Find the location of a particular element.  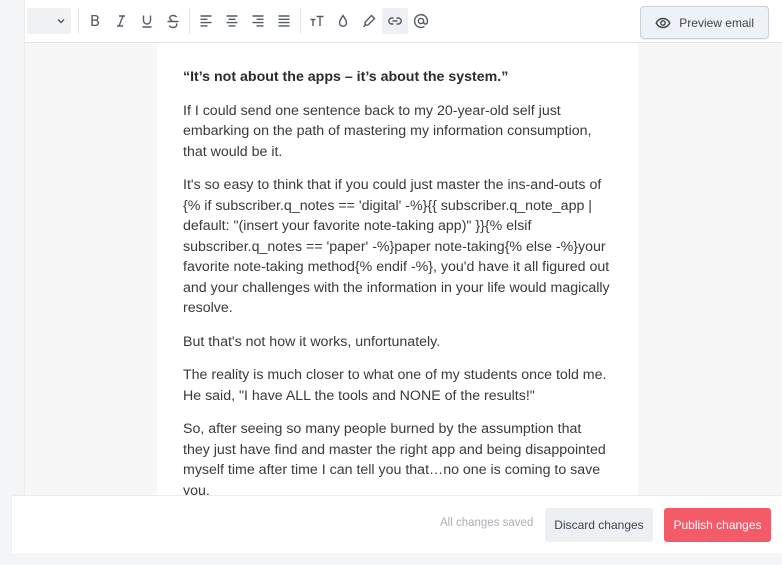

align-center-icon is located at coordinates (232, 21).